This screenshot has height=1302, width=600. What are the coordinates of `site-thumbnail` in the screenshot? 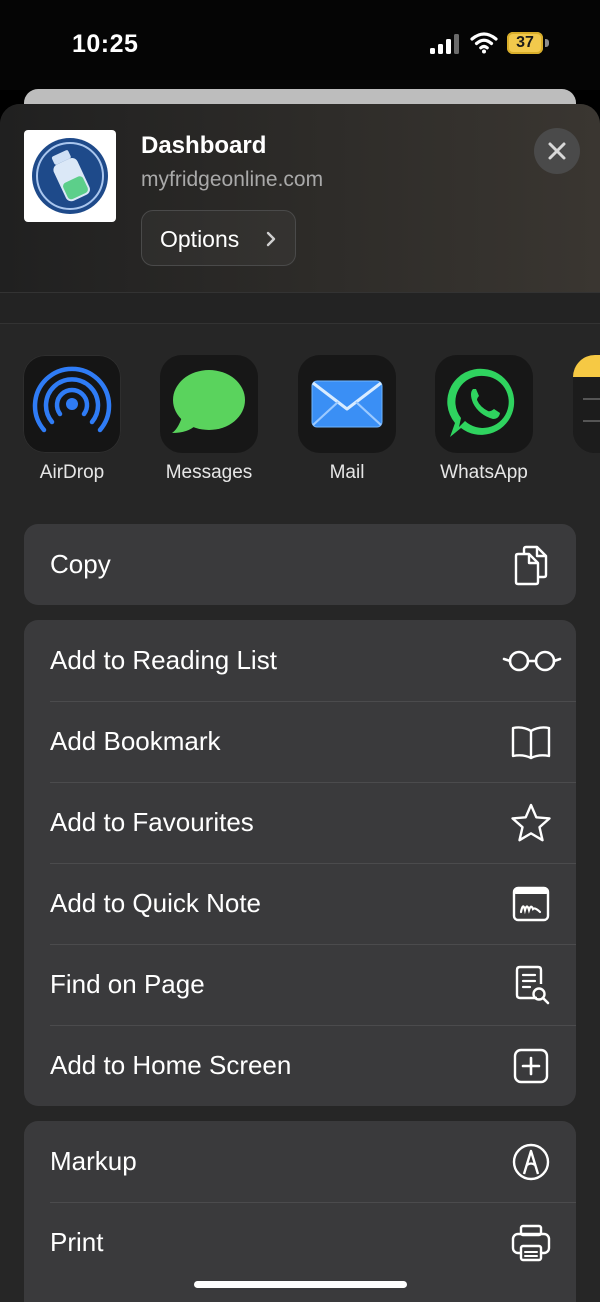 It's located at (70, 176).